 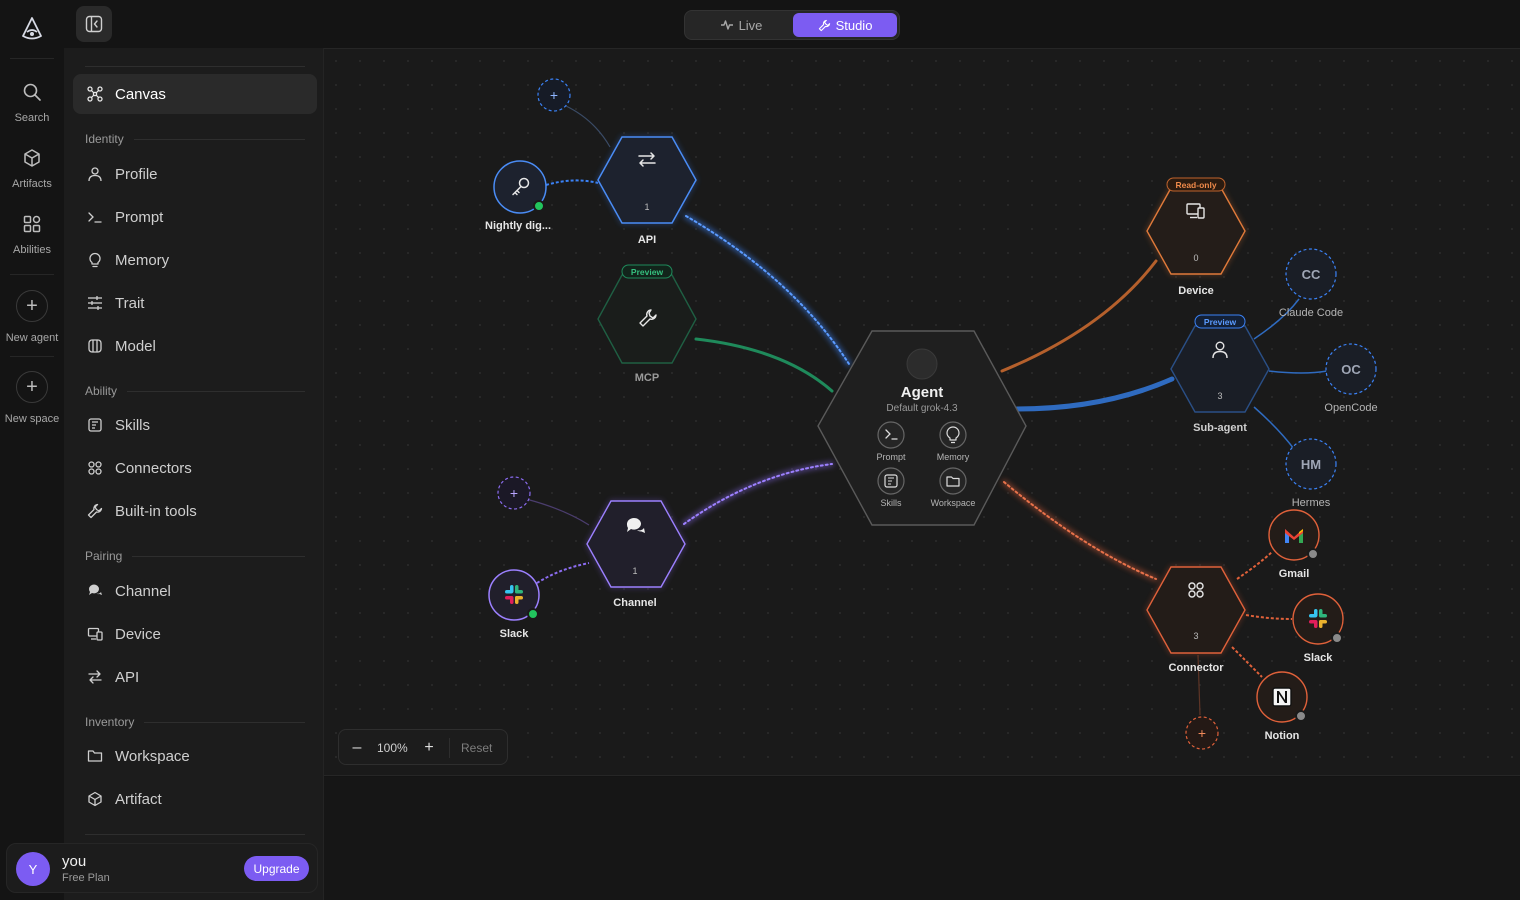 What do you see at coordinates (1080, 530) in the screenshot?
I see `edge-agent-connector` at bounding box center [1080, 530].